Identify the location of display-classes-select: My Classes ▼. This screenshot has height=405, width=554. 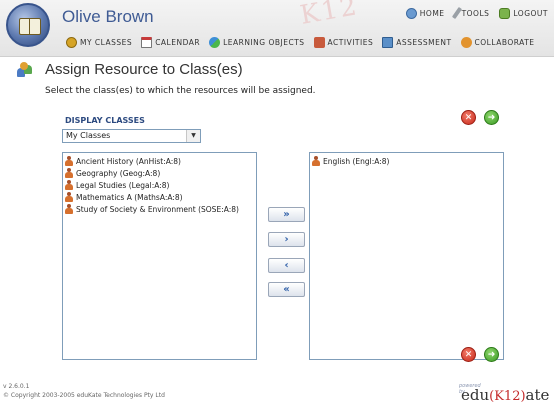
(131, 136).